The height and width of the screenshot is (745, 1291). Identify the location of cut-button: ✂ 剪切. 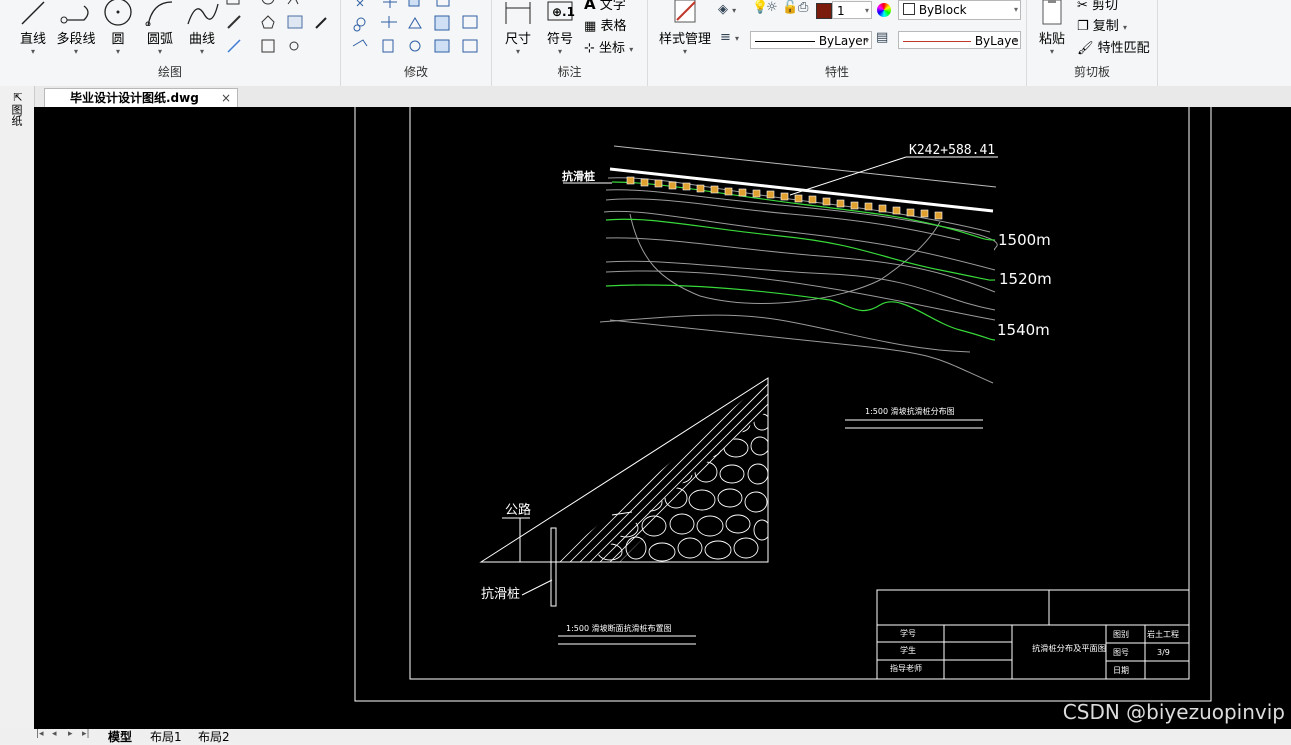
(1097, 6).